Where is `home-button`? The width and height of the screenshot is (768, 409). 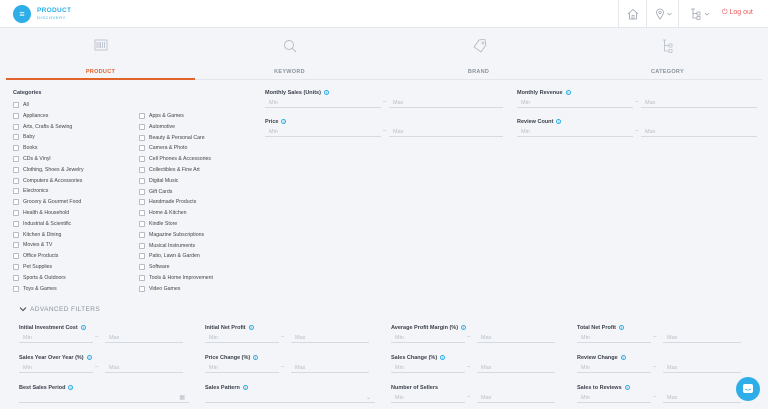
home-button is located at coordinates (632, 14).